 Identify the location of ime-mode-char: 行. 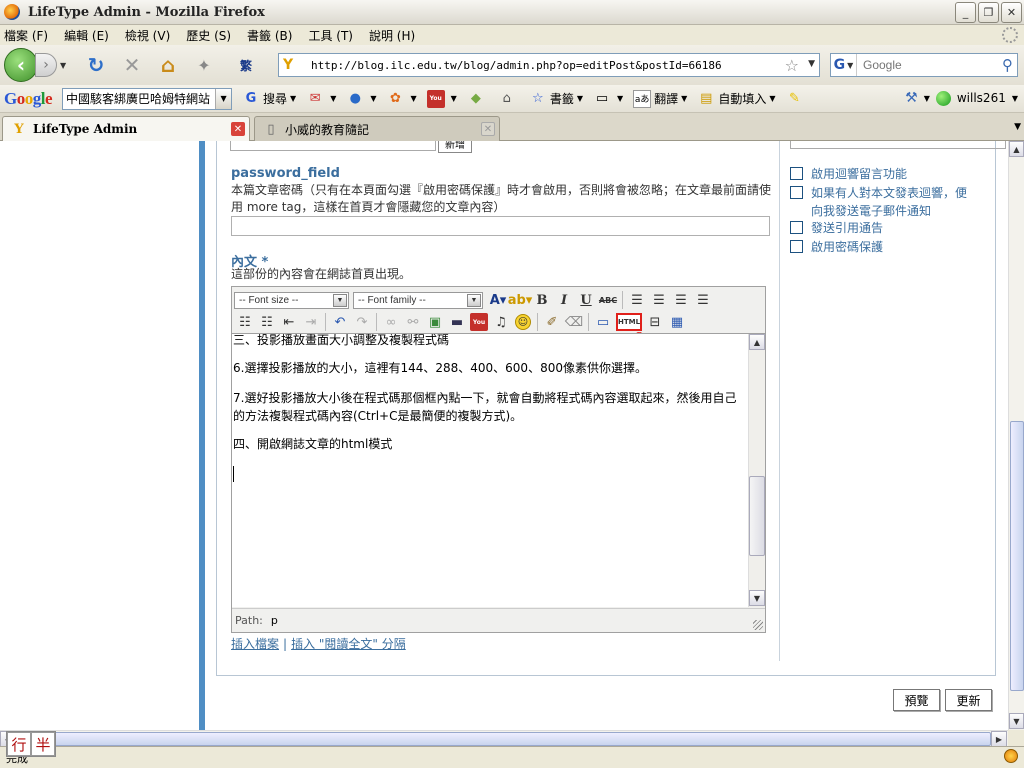
(19, 744).